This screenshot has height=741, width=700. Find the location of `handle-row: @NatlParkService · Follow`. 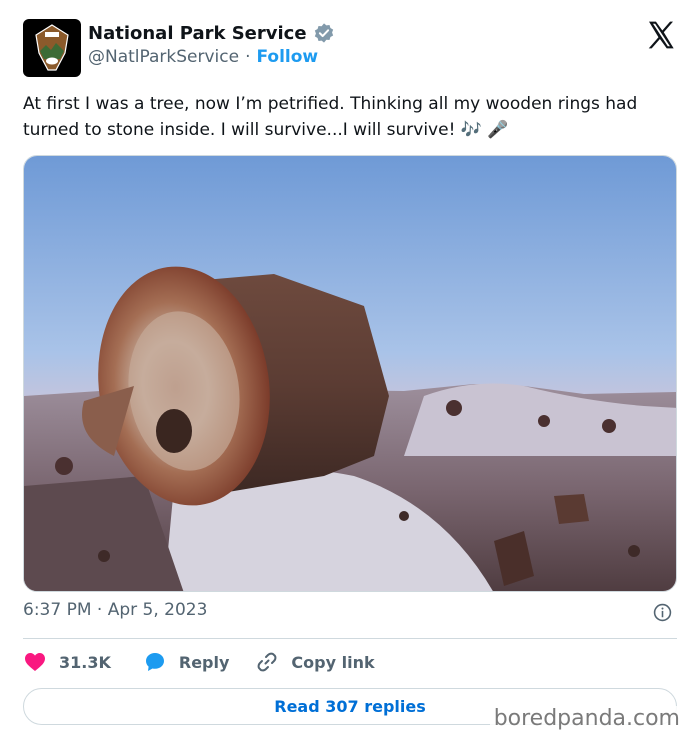

handle-row: @NatlParkService · Follow is located at coordinates (203, 57).